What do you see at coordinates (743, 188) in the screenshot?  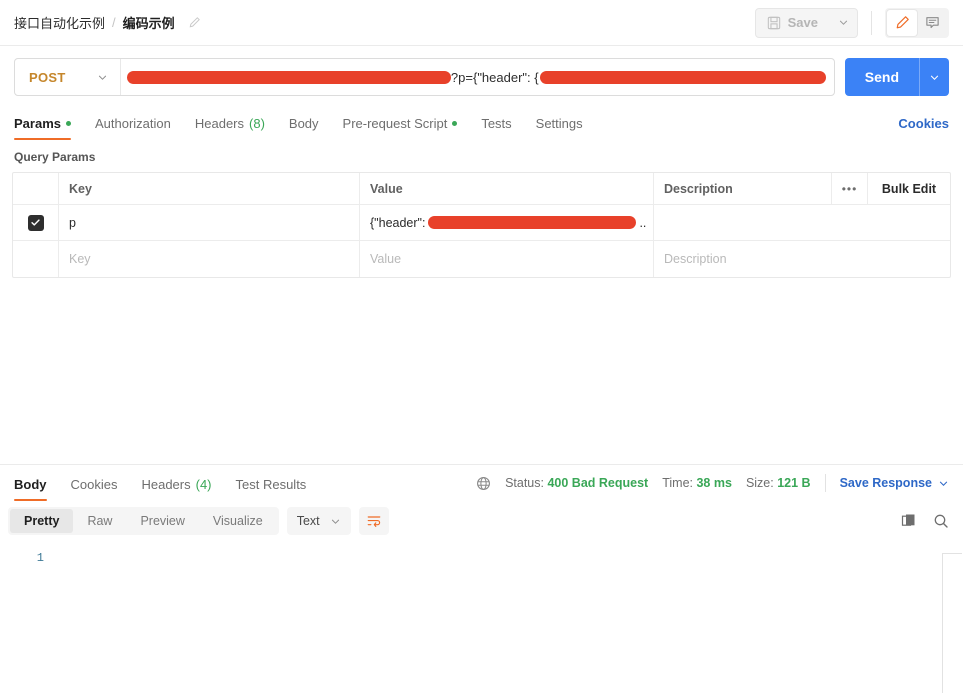 I see `header-cell-description: Description` at bounding box center [743, 188].